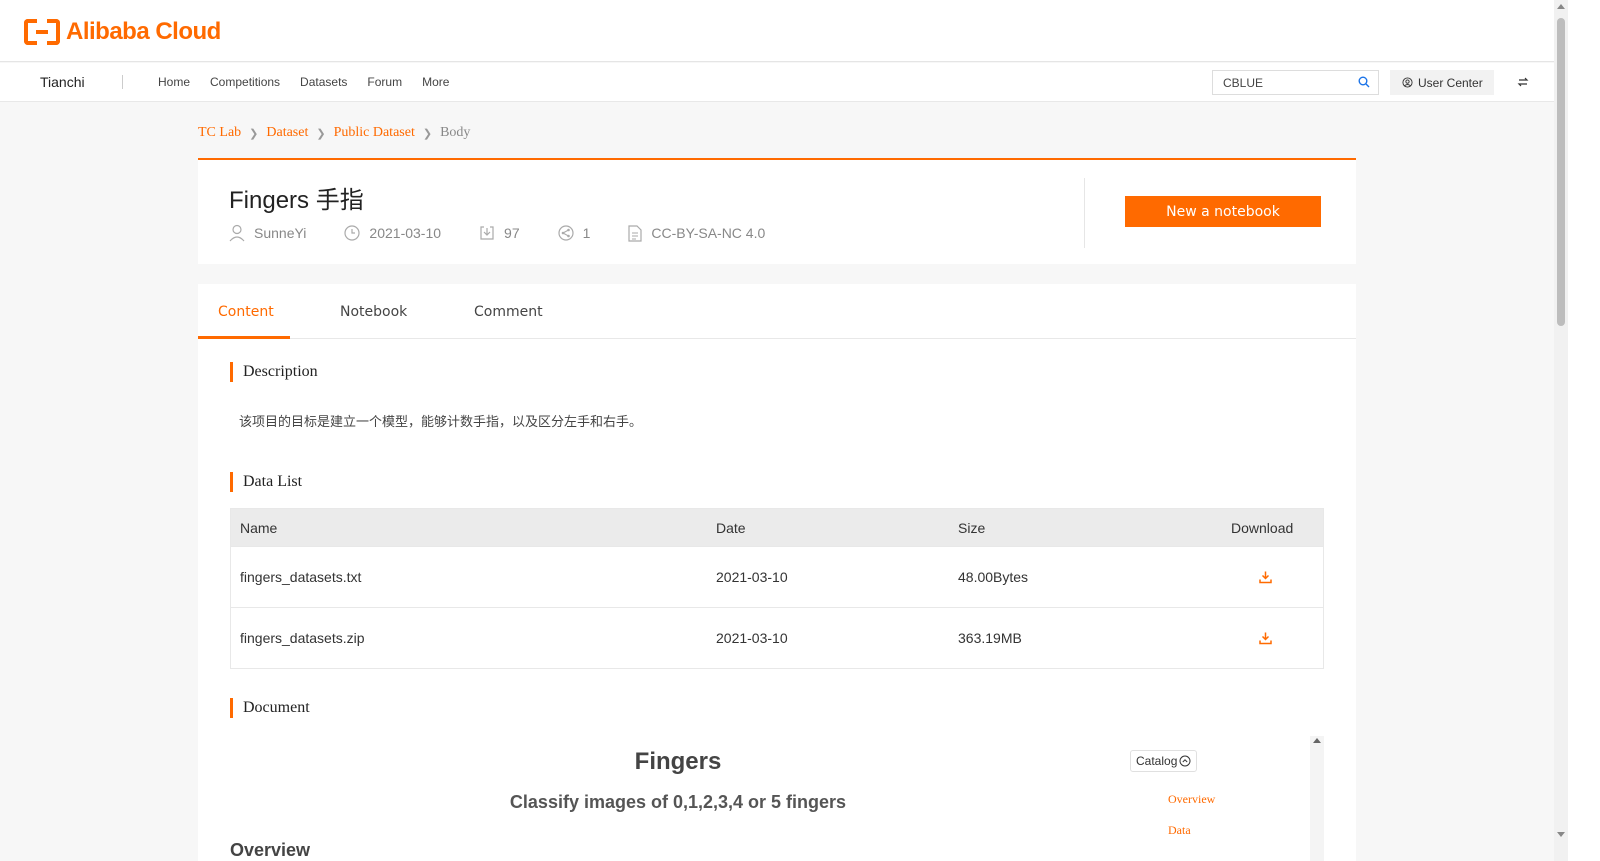 The image size is (1600, 861). I want to click on catalog-panel: Catalog Overview Data, so click(1208, 798).